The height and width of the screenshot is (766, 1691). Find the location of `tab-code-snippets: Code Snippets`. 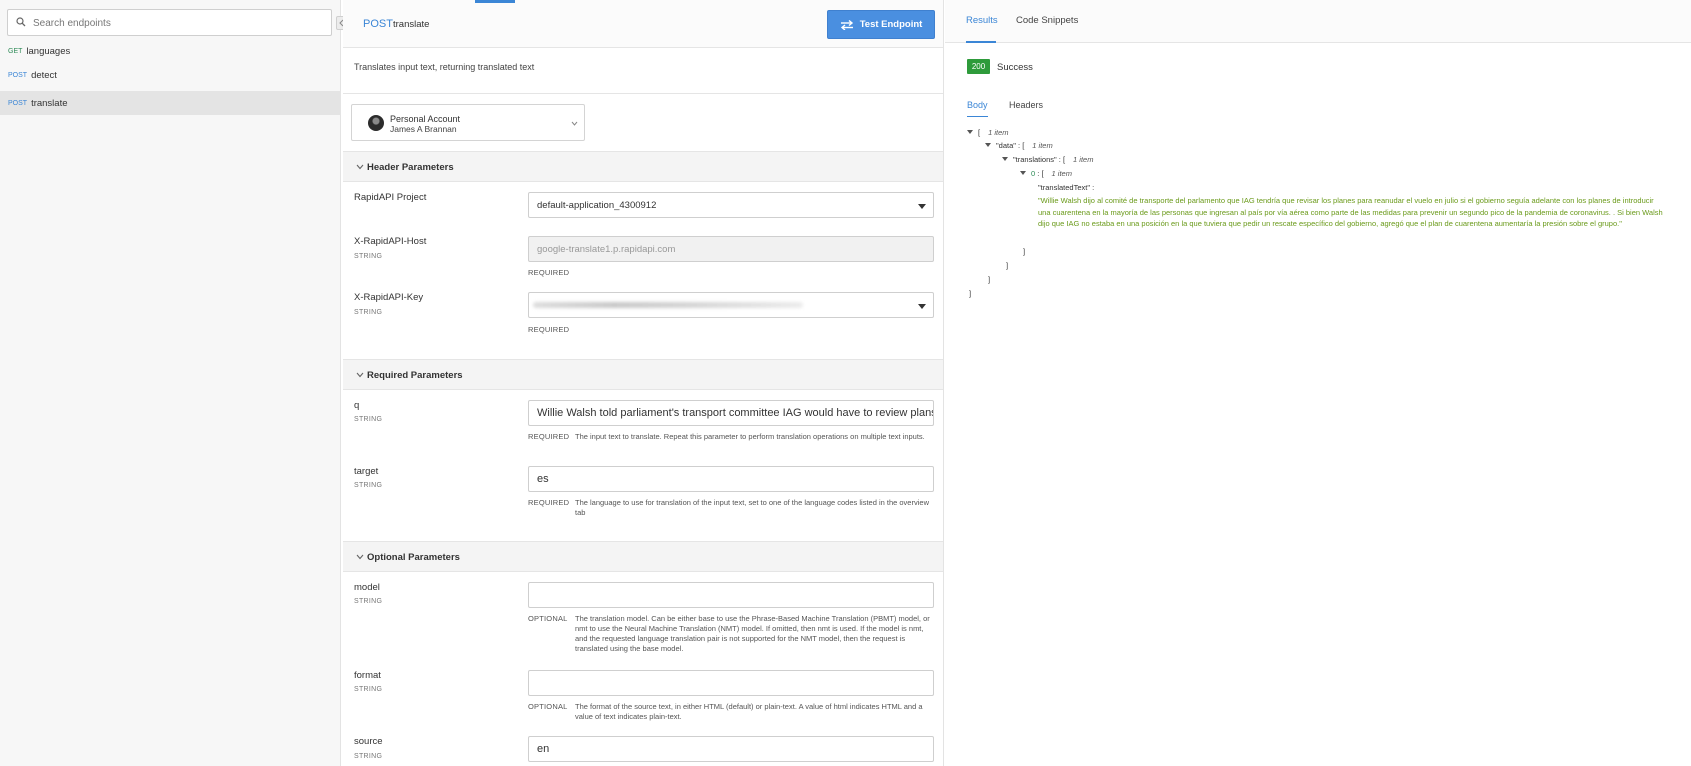

tab-code-snippets: Code Snippets is located at coordinates (1047, 20).